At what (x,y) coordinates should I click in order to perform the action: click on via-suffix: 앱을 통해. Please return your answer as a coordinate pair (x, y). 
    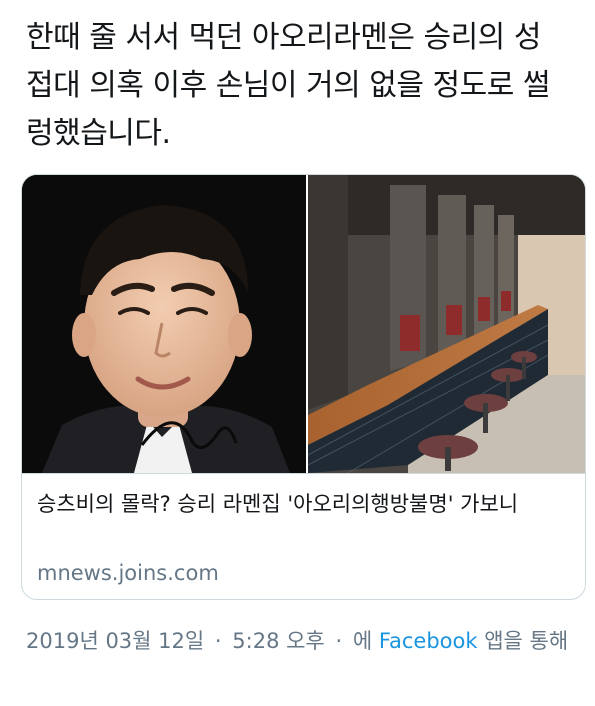
    Looking at the image, I should click on (526, 641).